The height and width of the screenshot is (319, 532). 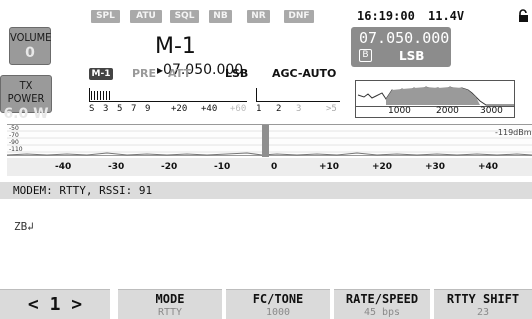 What do you see at coordinates (148, 109) in the screenshot?
I see `s-label: 9` at bounding box center [148, 109].